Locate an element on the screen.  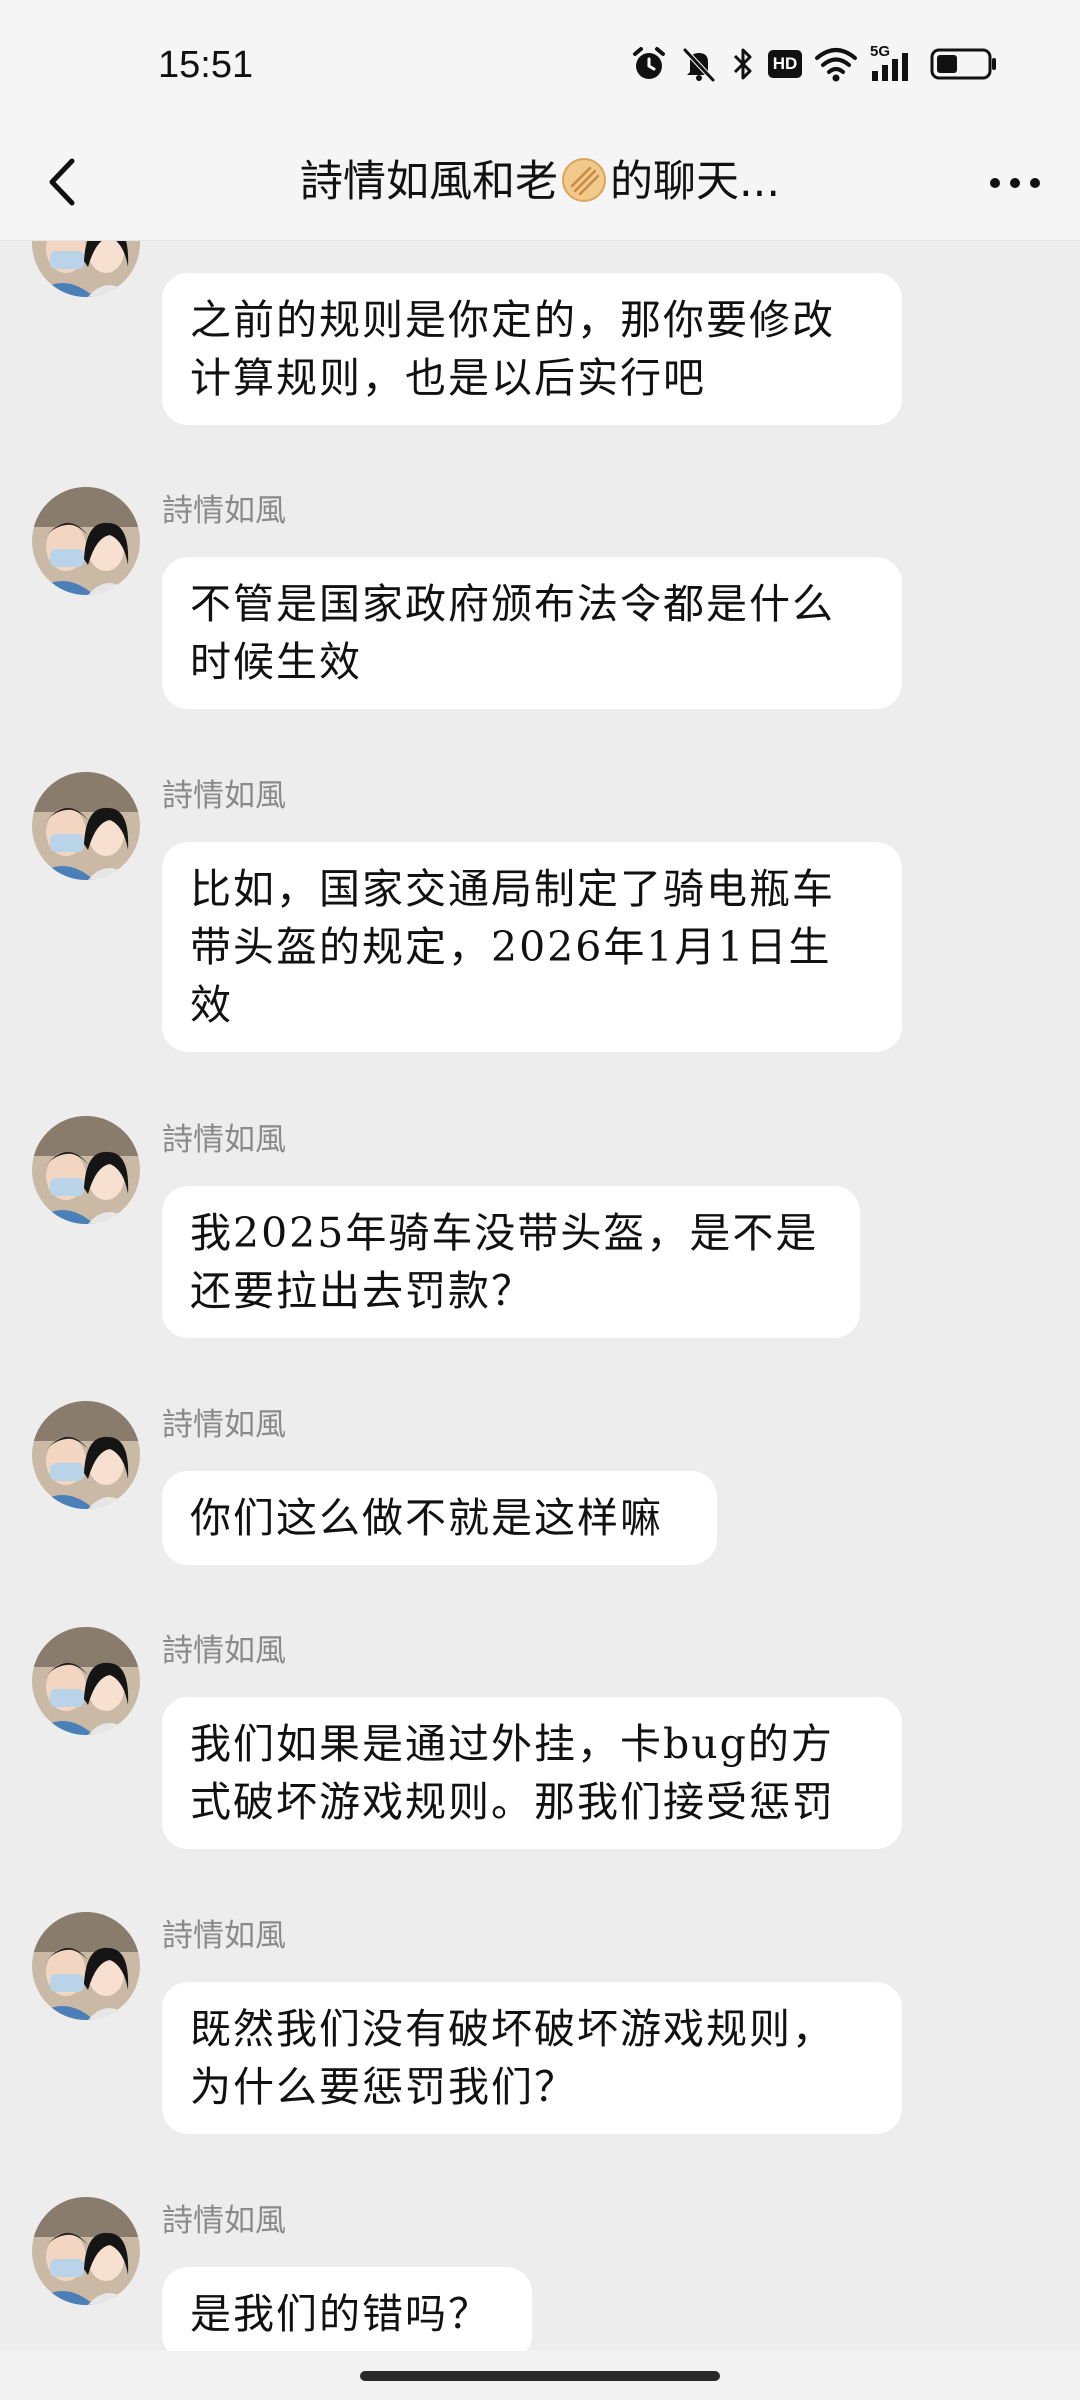
message-bubble: 之前的规则是你定的，那你要修改计算规则，也是以后实行吧 is located at coordinates (532, 349).